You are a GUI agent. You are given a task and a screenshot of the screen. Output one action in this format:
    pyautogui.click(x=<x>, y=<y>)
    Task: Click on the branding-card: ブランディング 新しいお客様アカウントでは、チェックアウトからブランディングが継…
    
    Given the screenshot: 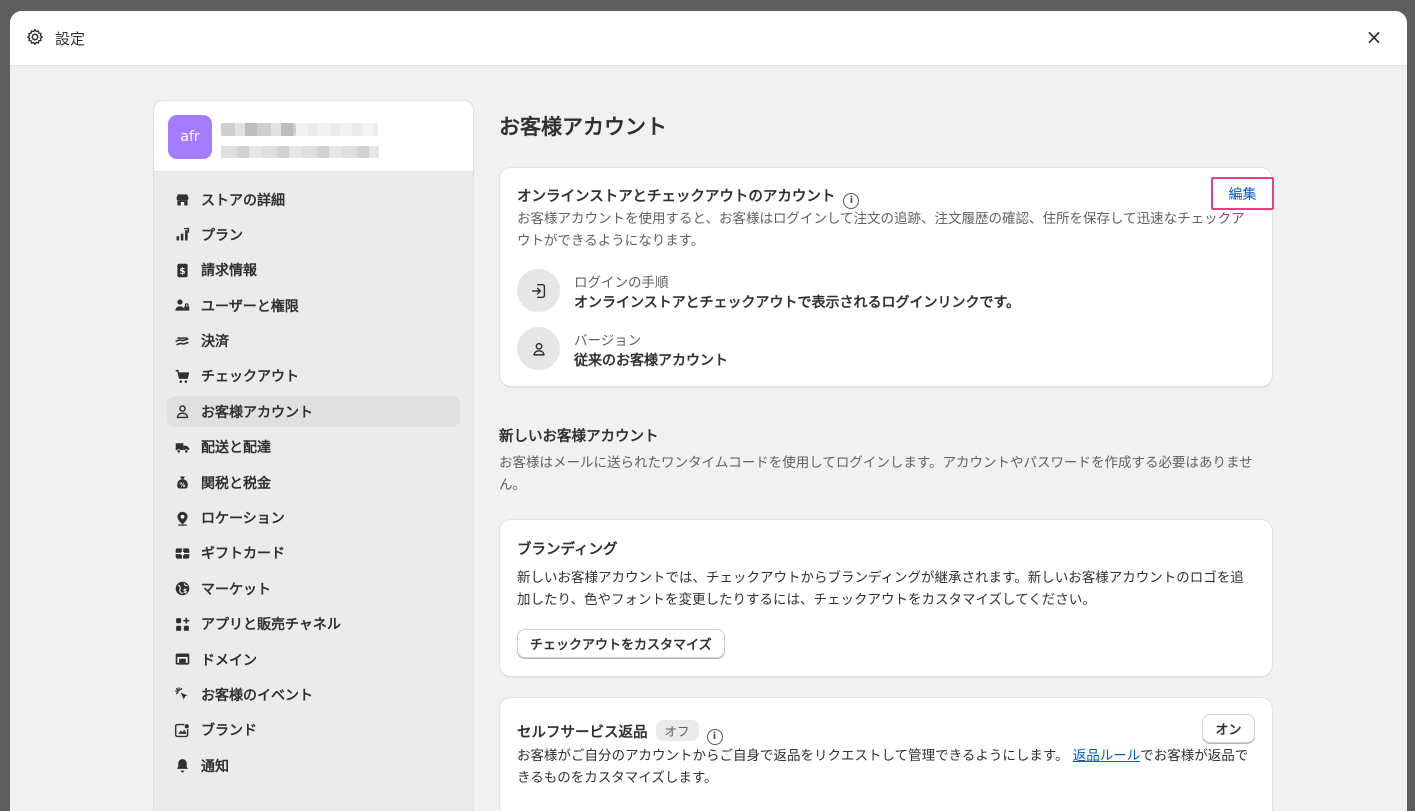 What is the action you would take?
    pyautogui.click(x=886, y=598)
    